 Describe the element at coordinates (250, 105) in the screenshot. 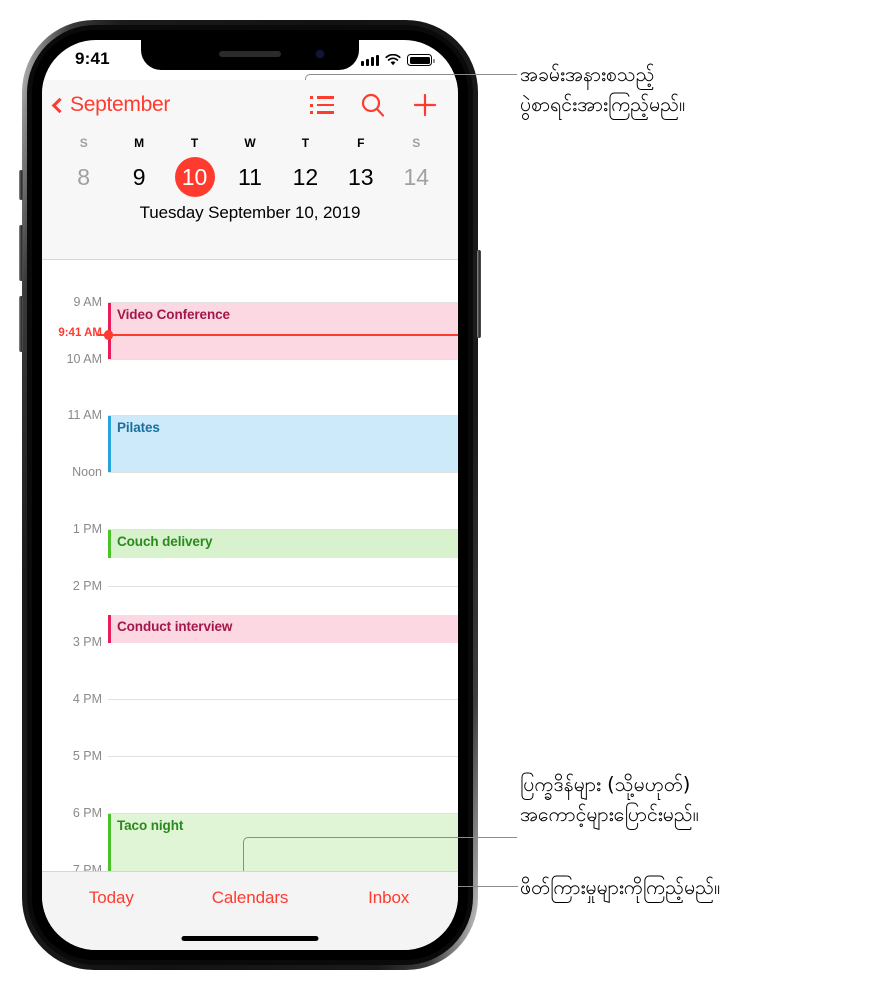

I see `navigation-bar: September` at that location.